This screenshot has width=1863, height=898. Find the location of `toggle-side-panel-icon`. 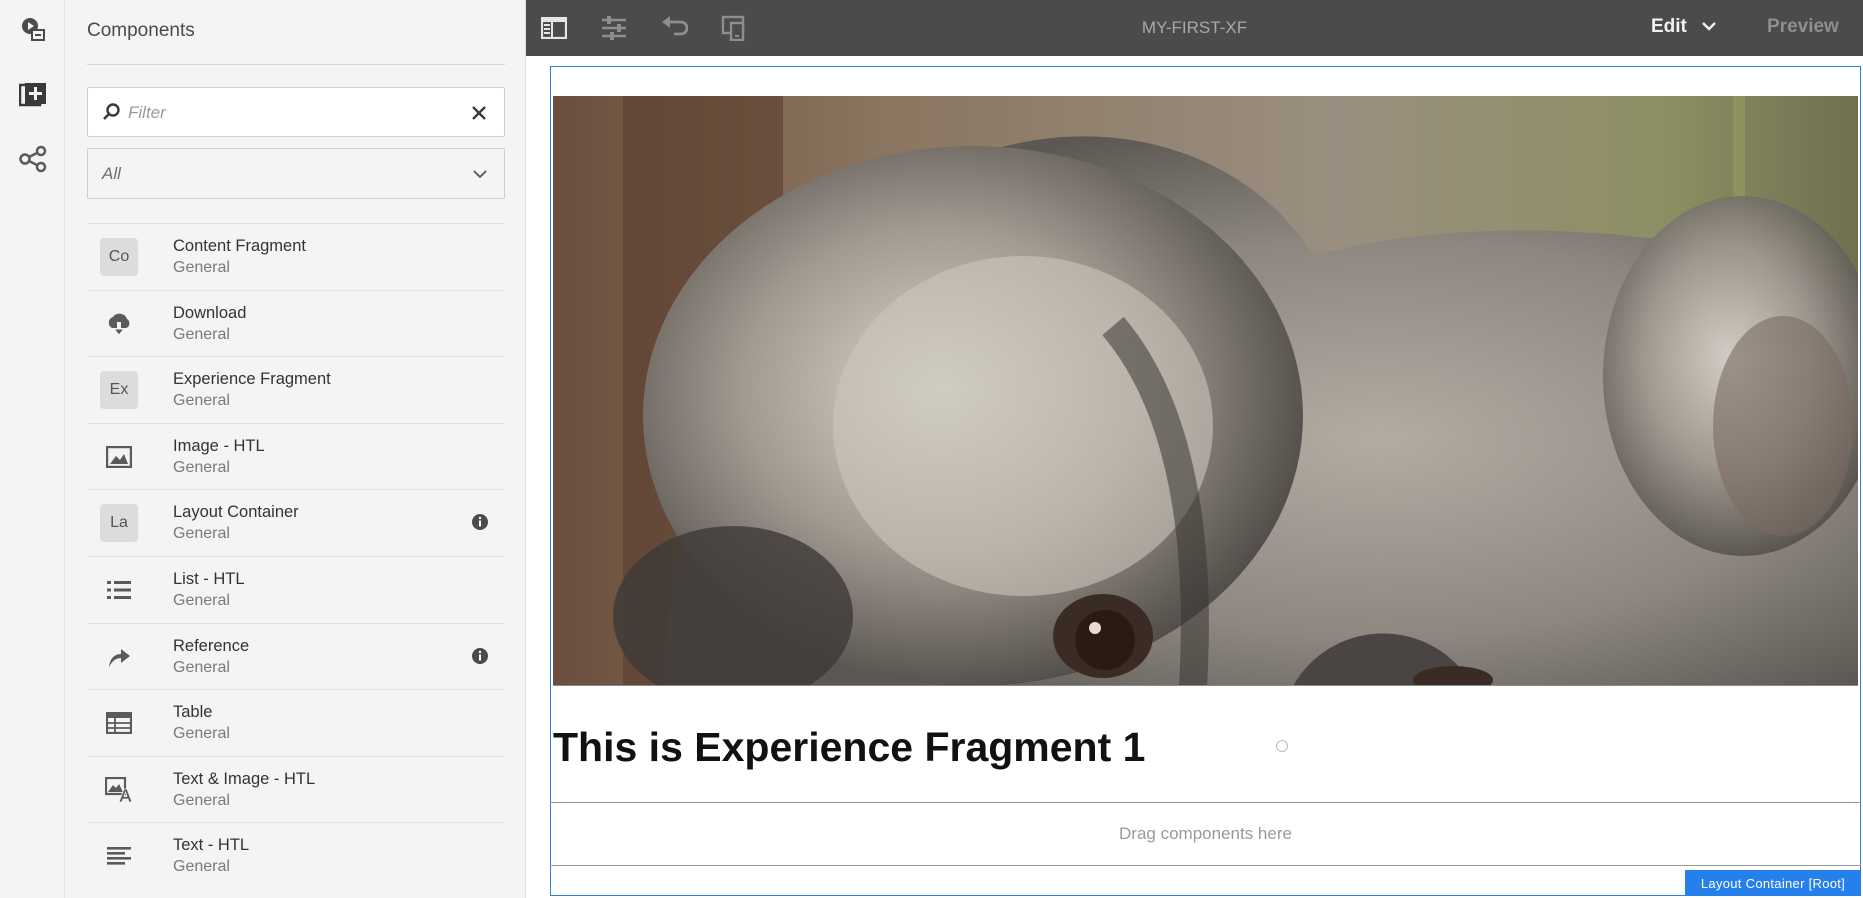

toggle-side-panel-icon is located at coordinates (554, 28).